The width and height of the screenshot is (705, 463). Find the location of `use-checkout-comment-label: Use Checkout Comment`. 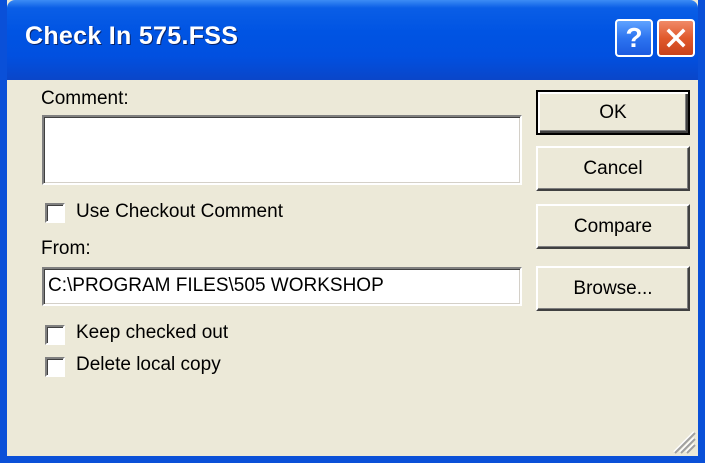

use-checkout-comment-label: Use Checkout Comment is located at coordinates (179, 211).